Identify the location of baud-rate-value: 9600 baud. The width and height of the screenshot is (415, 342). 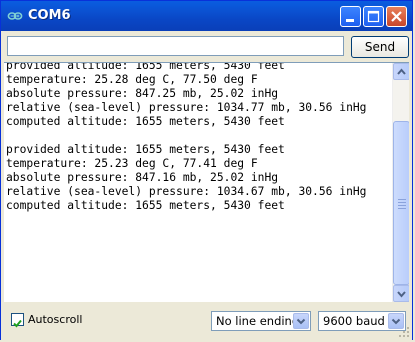
(354, 321).